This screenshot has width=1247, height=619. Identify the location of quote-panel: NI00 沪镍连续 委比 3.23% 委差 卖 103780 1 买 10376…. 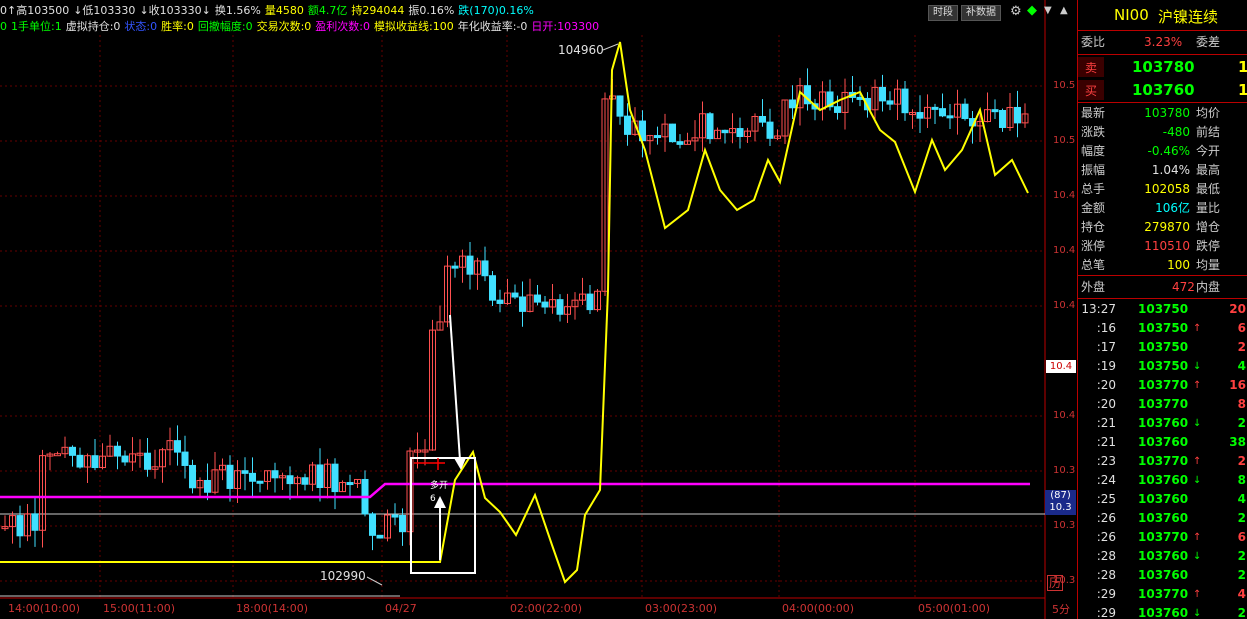
(1162, 309).